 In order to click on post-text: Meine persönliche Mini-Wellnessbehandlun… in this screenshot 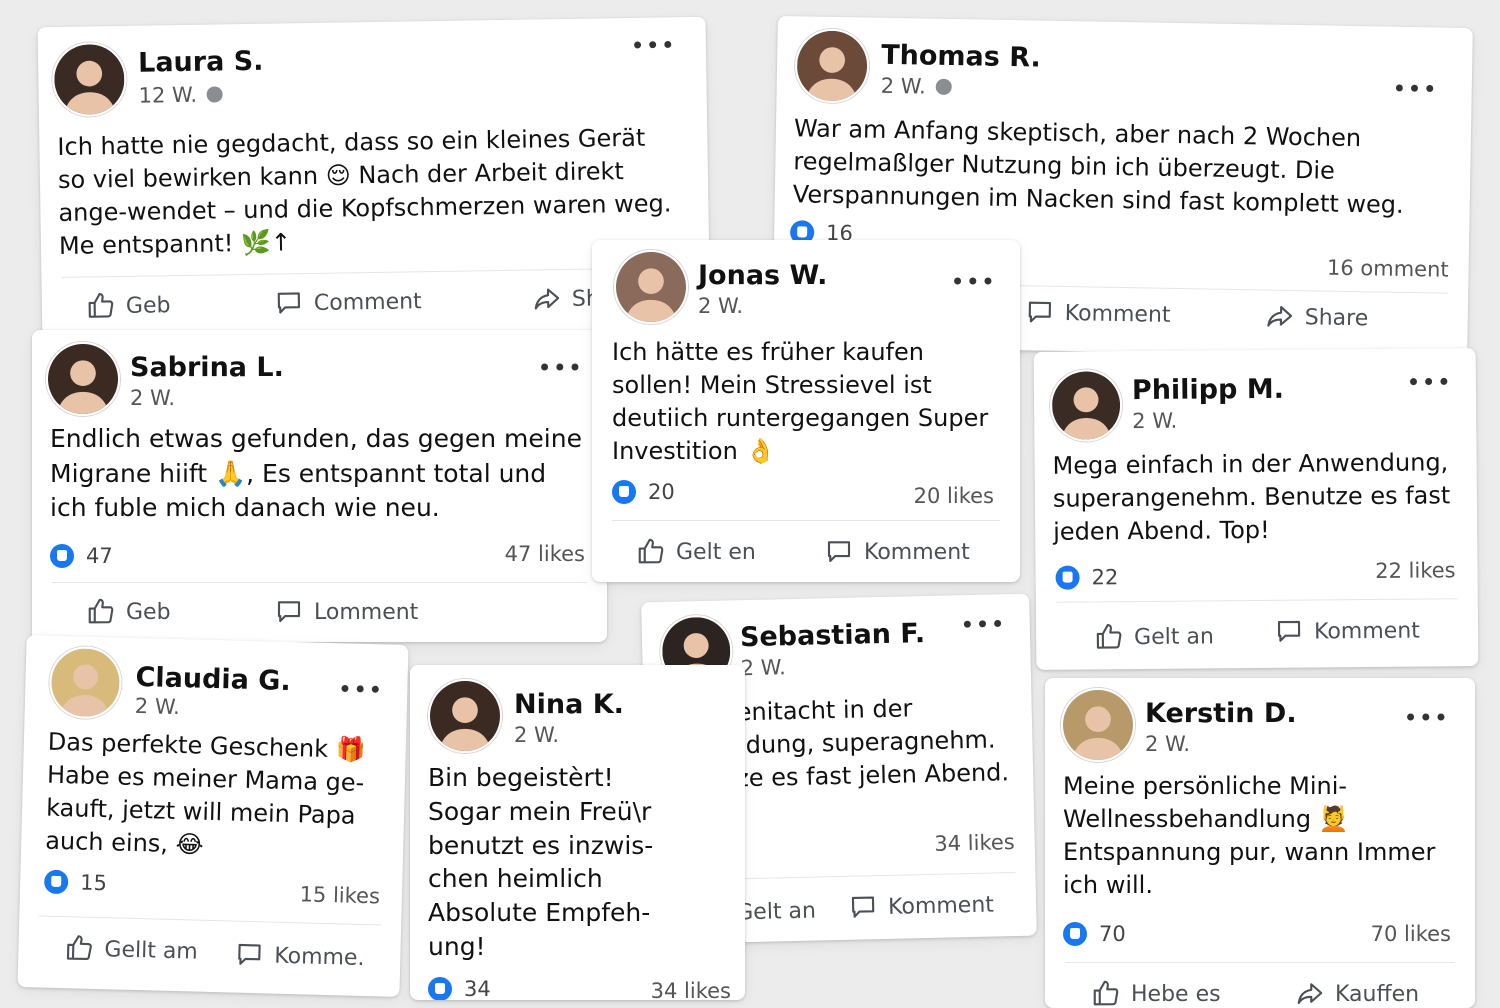, I will do `click(1249, 836)`.